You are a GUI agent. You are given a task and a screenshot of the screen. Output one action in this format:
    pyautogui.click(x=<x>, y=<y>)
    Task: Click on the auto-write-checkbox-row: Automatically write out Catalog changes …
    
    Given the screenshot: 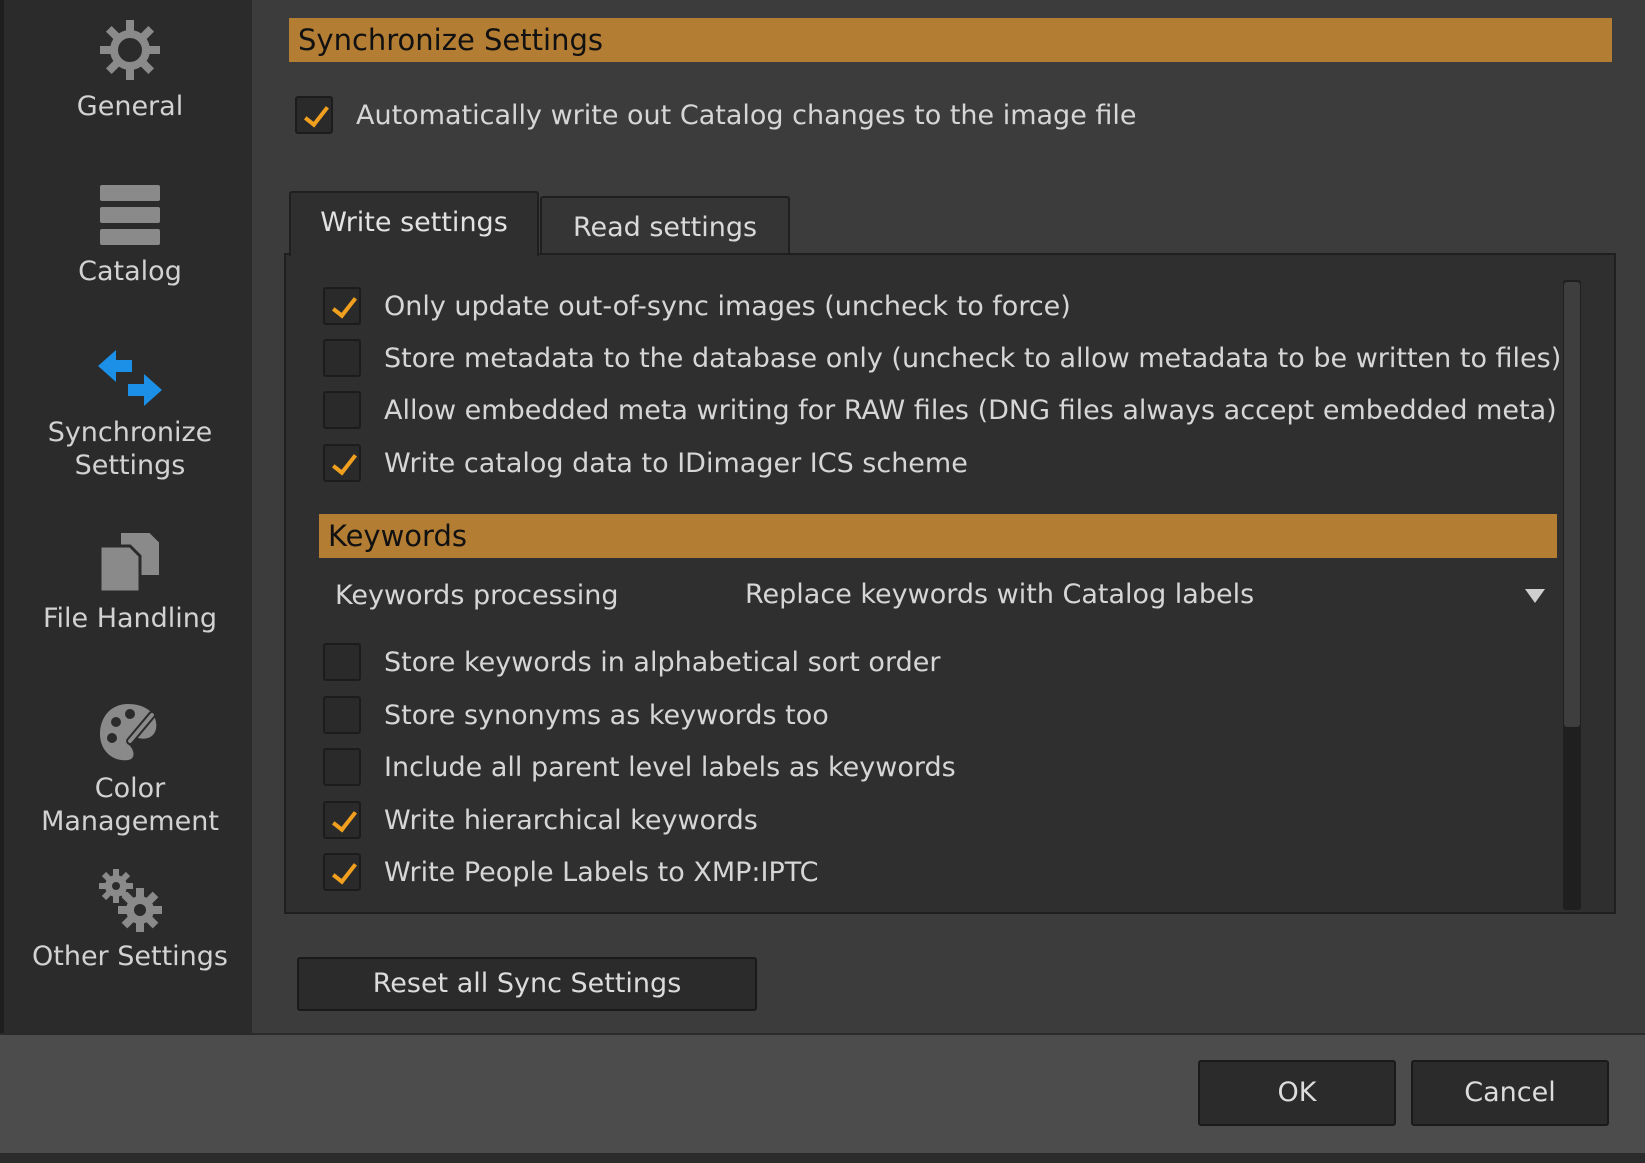 What is the action you would take?
    pyautogui.click(x=716, y=115)
    